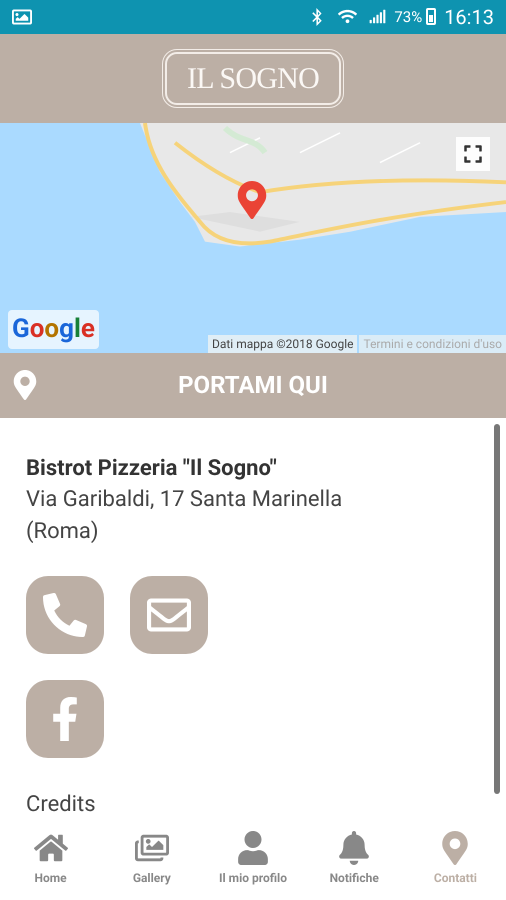 The height and width of the screenshot is (900, 506). Describe the element at coordinates (283, 343) in the screenshot. I see `map-attribution: Dati mappa ©2018 Google` at that location.